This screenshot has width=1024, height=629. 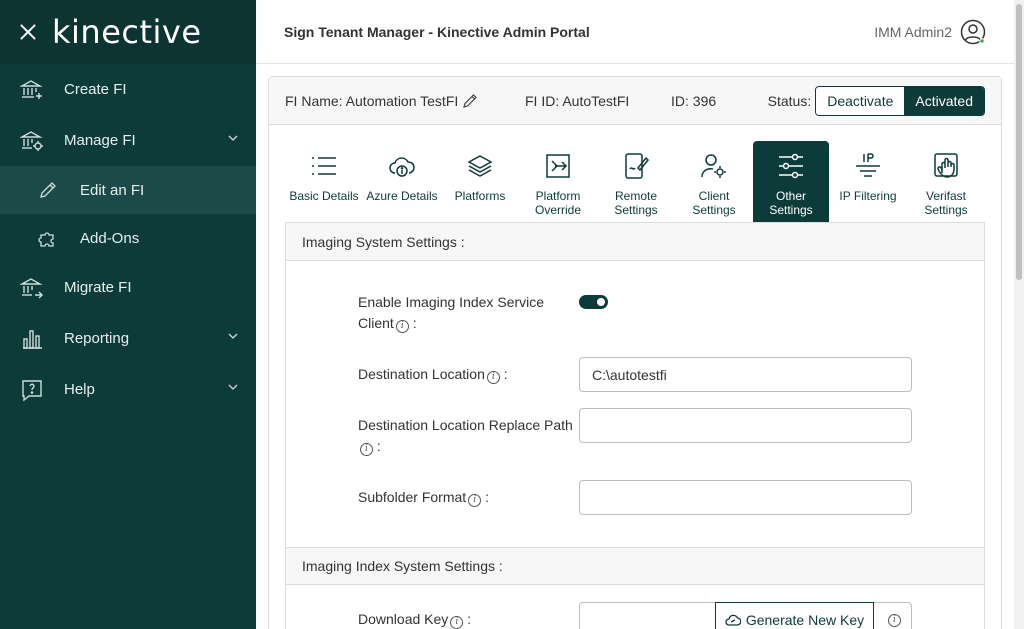 I want to click on tab-ip-filtering: IP Filtering, so click(x=868, y=181).